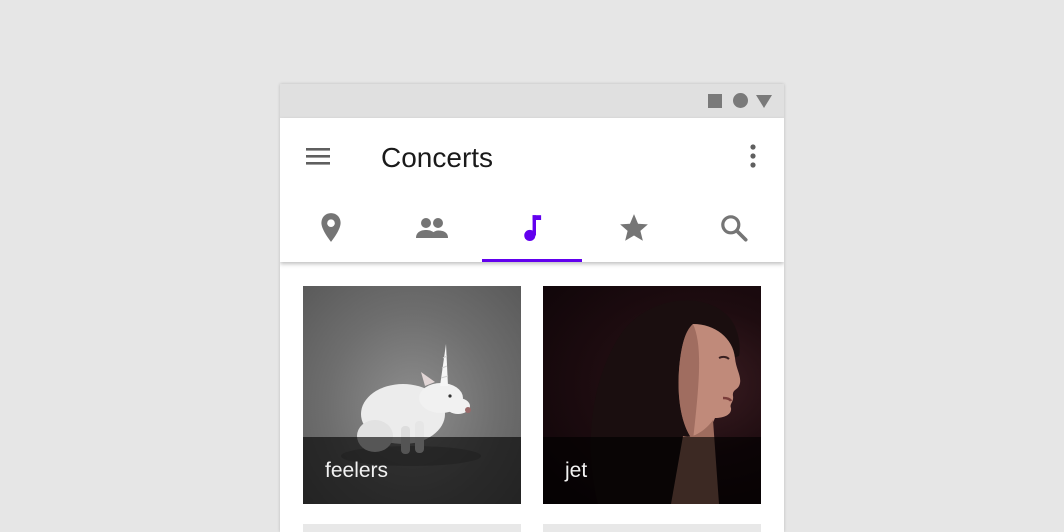 The height and width of the screenshot is (532, 1064). Describe the element at coordinates (357, 470) in the screenshot. I see `card-title: feelers` at that location.